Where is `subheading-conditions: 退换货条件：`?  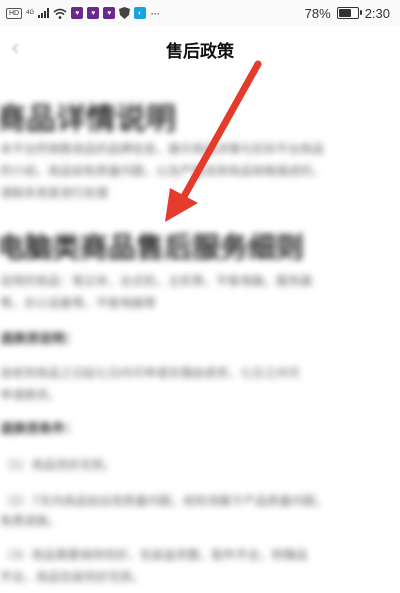
subheading-conditions: 退换货条件： is located at coordinates (39, 429).